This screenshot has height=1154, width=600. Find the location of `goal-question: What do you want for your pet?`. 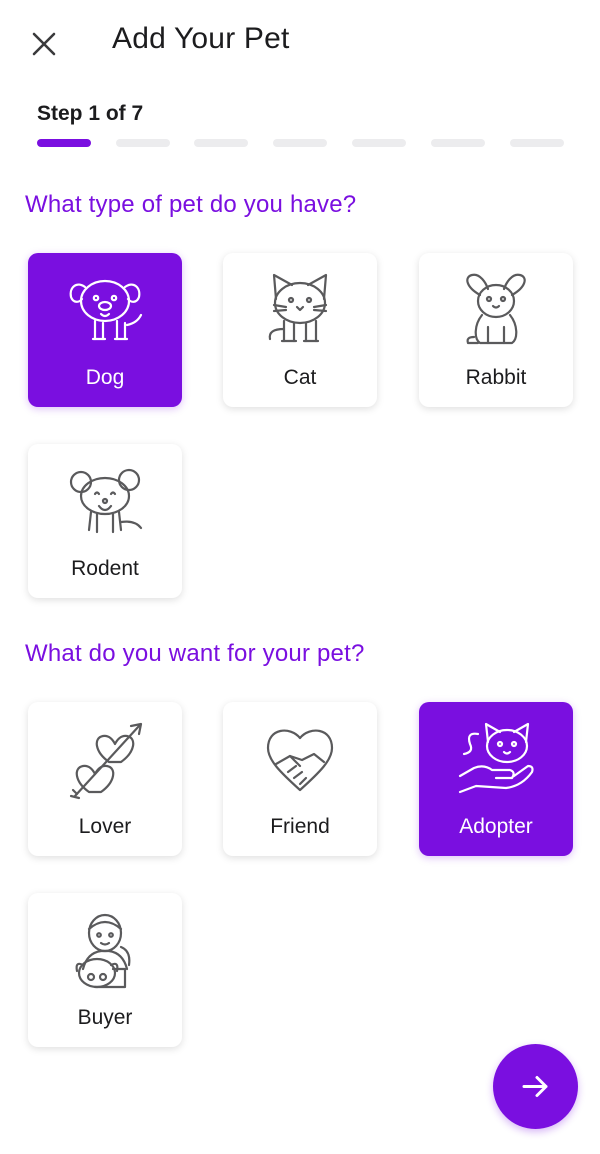

goal-question: What do you want for your pet? is located at coordinates (195, 653).